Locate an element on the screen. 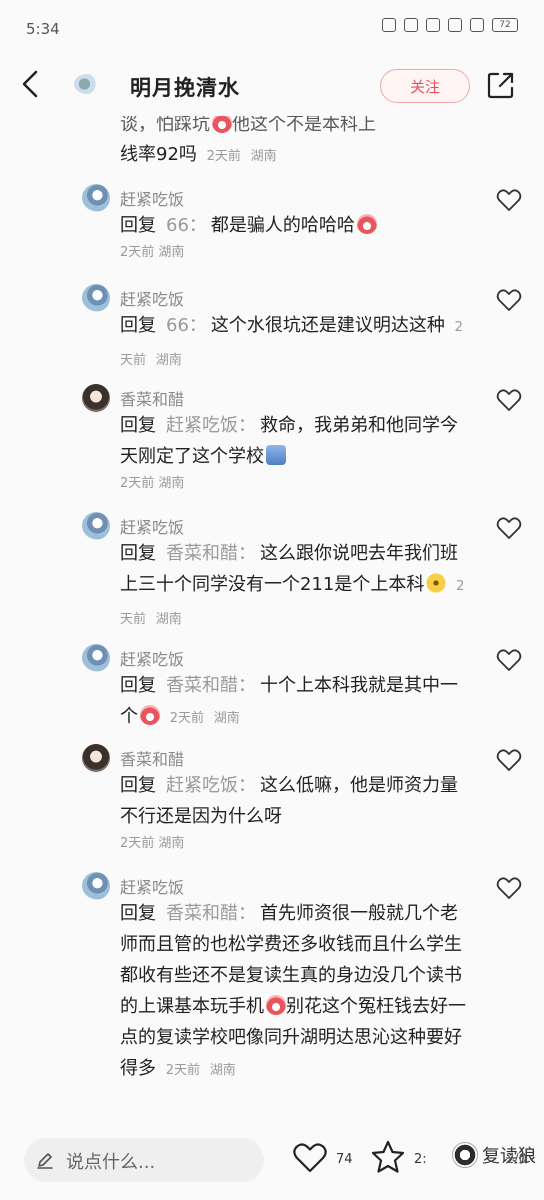 Image resolution: width=544 pixels, height=1200 pixels. status-bar: 5:34 72 is located at coordinates (272, 28).